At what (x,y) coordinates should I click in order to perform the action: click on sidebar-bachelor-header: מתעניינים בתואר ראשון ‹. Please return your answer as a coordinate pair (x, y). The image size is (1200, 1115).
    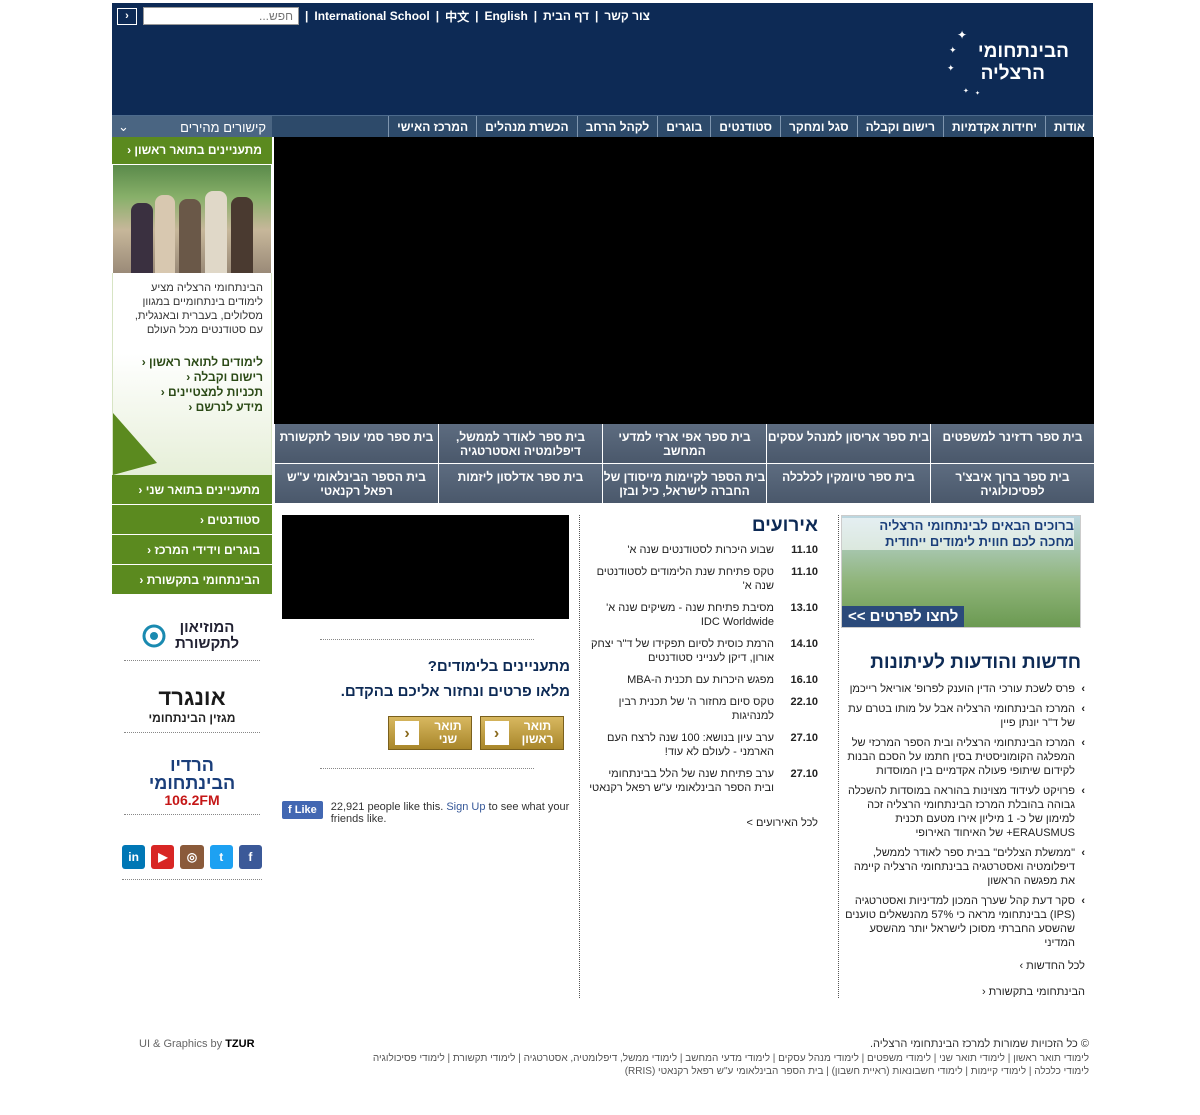
    Looking at the image, I should click on (192, 151).